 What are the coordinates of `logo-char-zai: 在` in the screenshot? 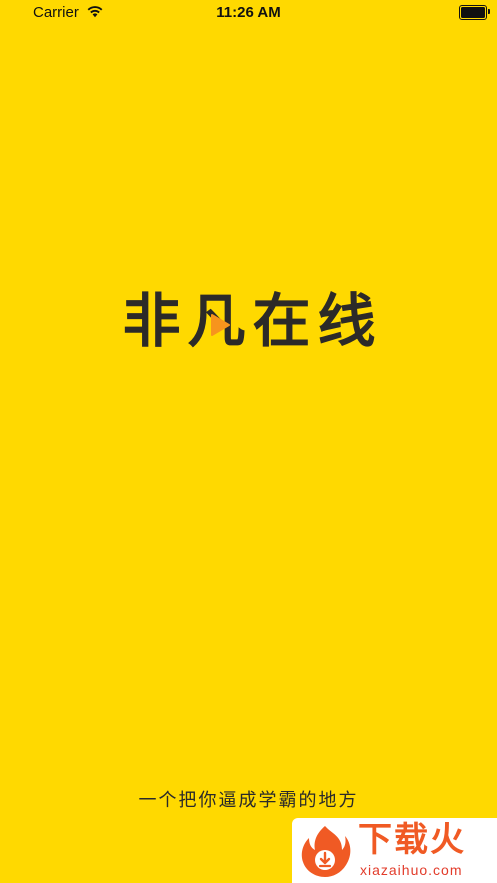 It's located at (281, 321).